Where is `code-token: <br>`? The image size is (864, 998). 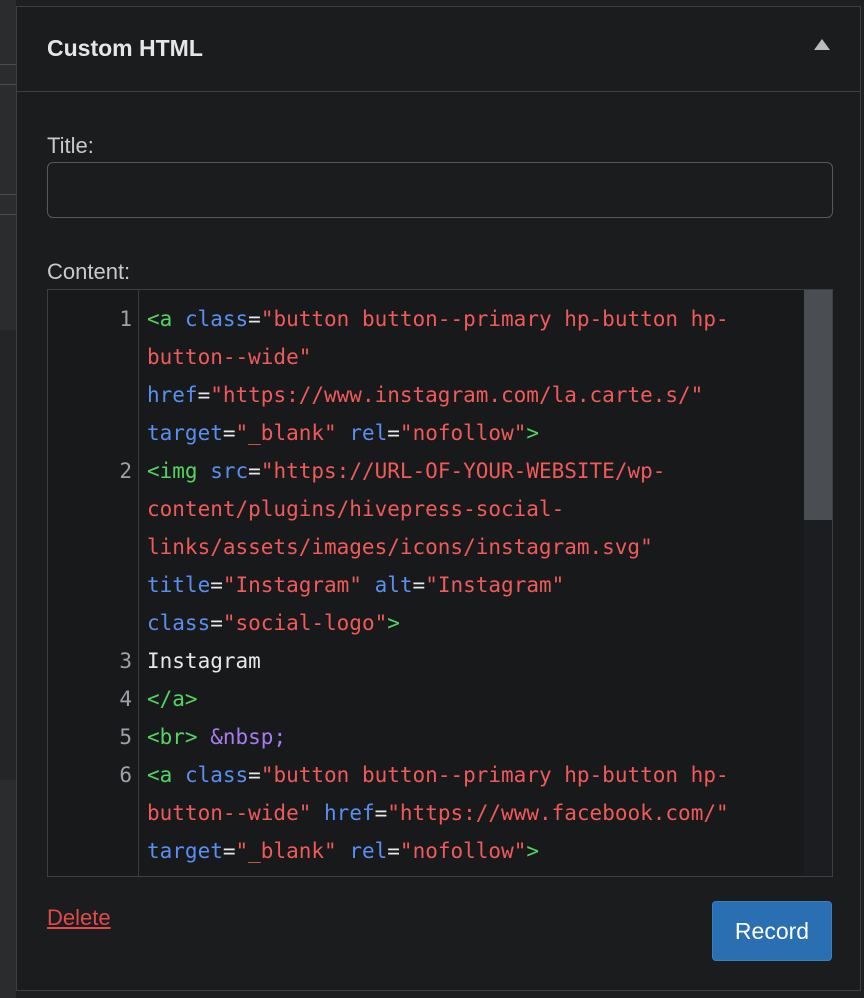 code-token: <br> is located at coordinates (172, 737).